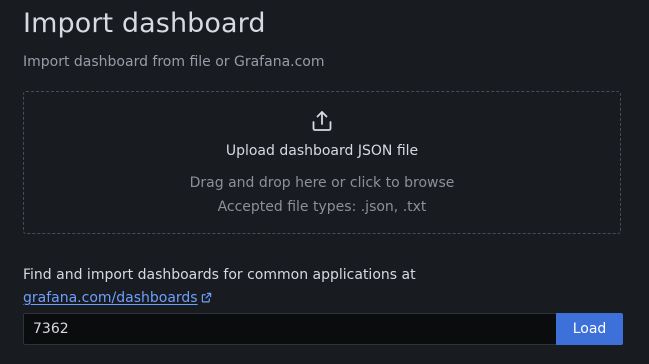  I want to click on load-button: Load, so click(589, 329).